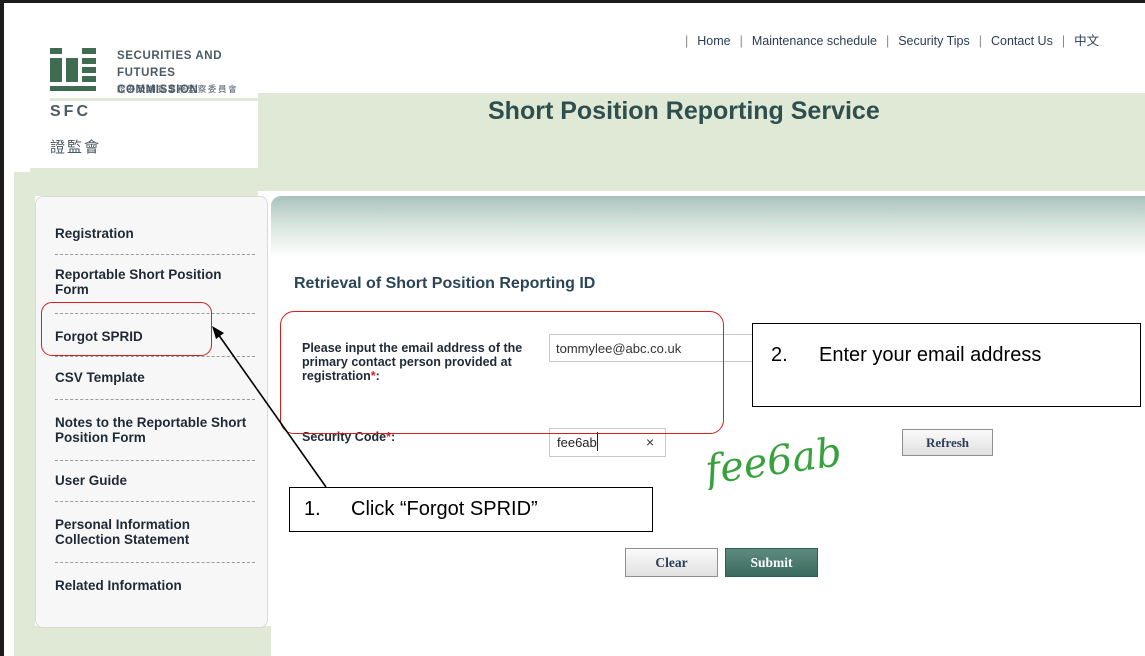  I want to click on logo-abbr-zh: 證監會, so click(76, 147).